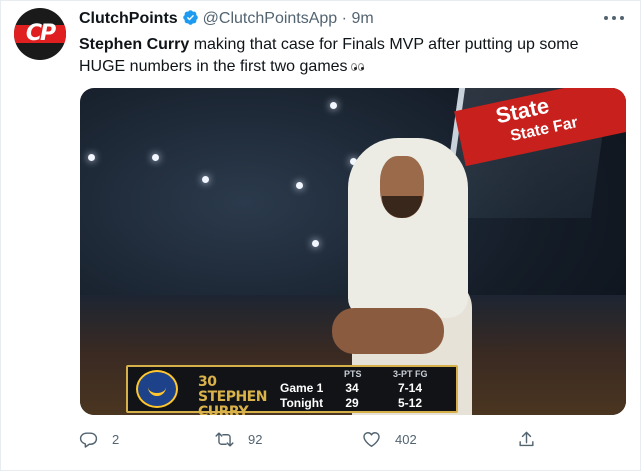  I want to click on like-count: 402, so click(406, 439).